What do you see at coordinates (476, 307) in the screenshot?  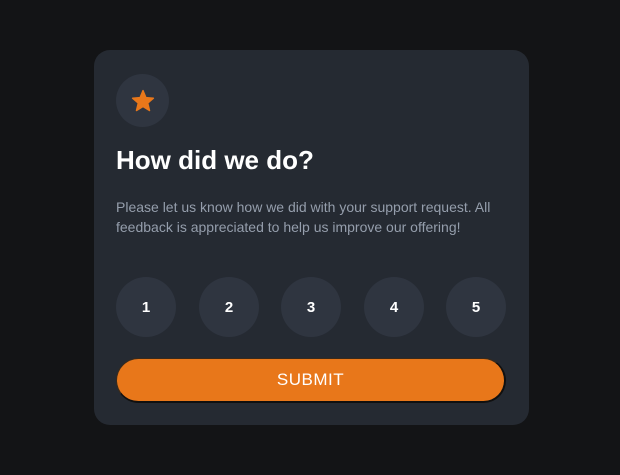 I see `rating-option-5: 5` at bounding box center [476, 307].